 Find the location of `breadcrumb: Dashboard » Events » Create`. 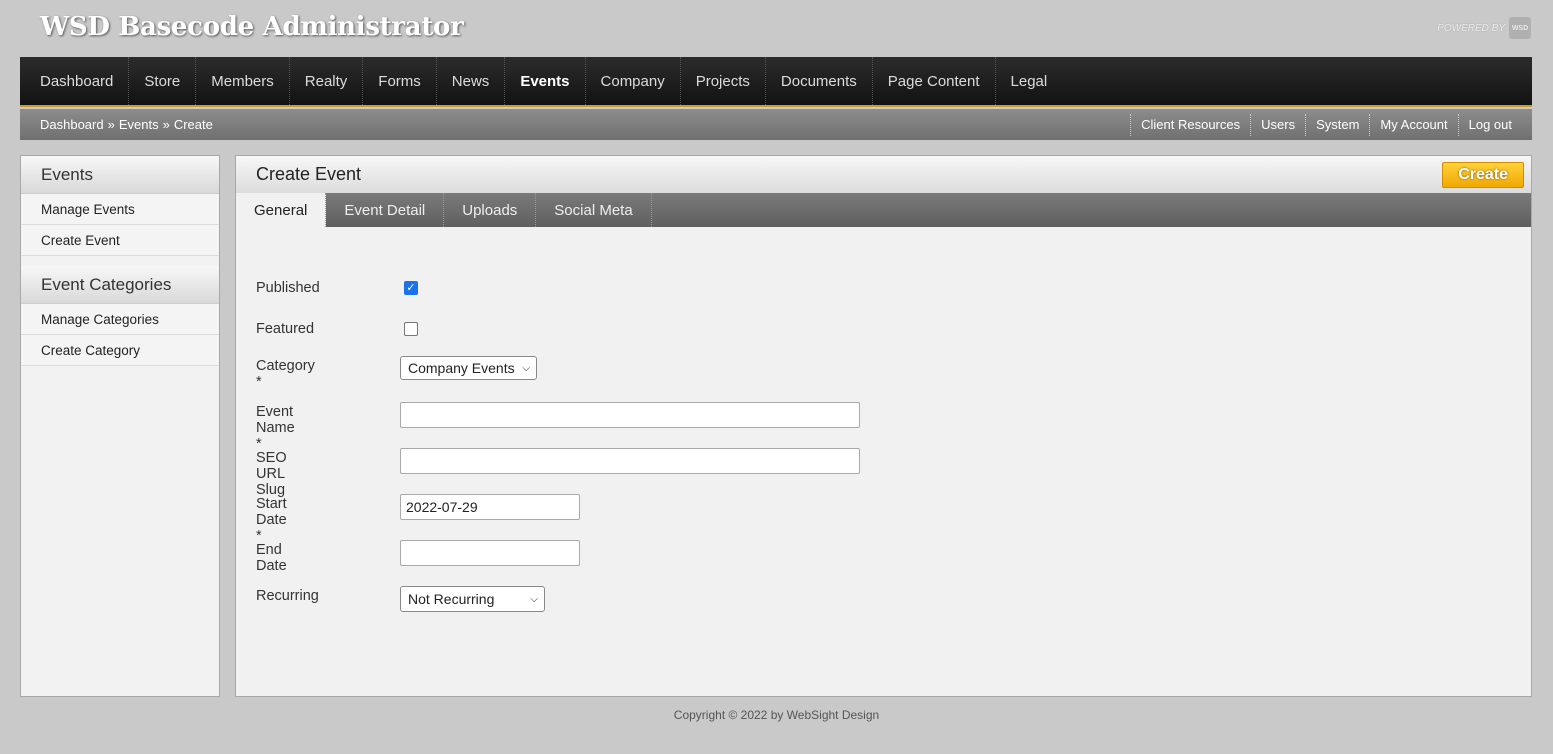

breadcrumb: Dashboard » Events » Create is located at coordinates (126, 124).